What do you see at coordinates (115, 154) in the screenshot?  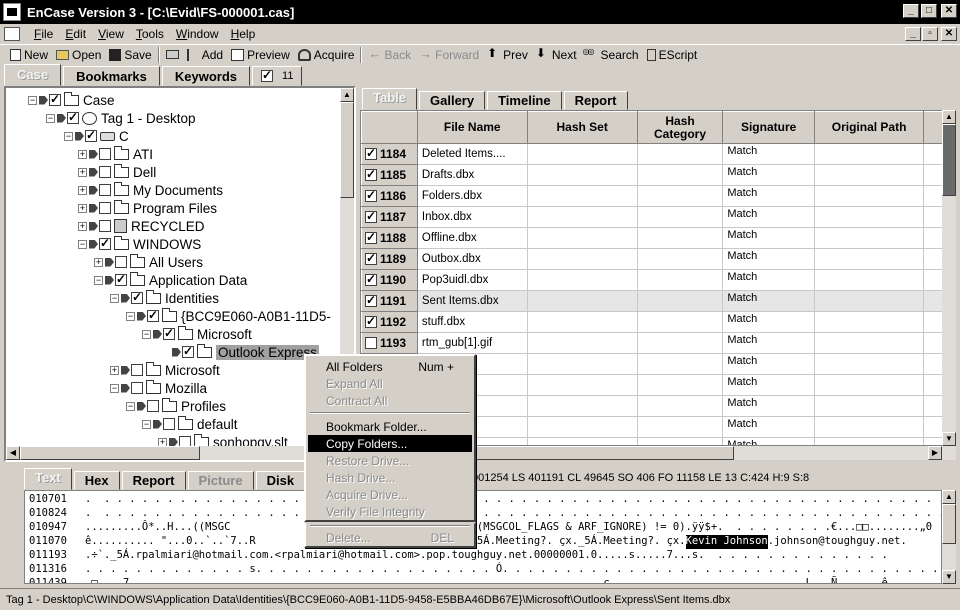 I see `tree-node-ati: + ATI` at bounding box center [115, 154].